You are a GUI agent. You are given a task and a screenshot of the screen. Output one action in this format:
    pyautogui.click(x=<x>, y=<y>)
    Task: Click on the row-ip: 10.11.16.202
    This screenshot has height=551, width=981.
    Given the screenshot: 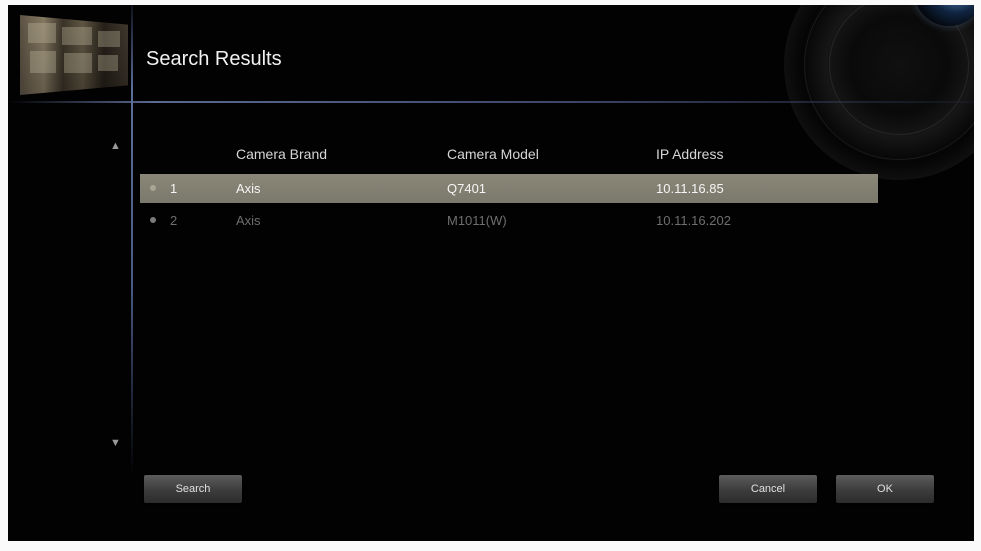 What is the action you would take?
    pyautogui.click(x=693, y=220)
    